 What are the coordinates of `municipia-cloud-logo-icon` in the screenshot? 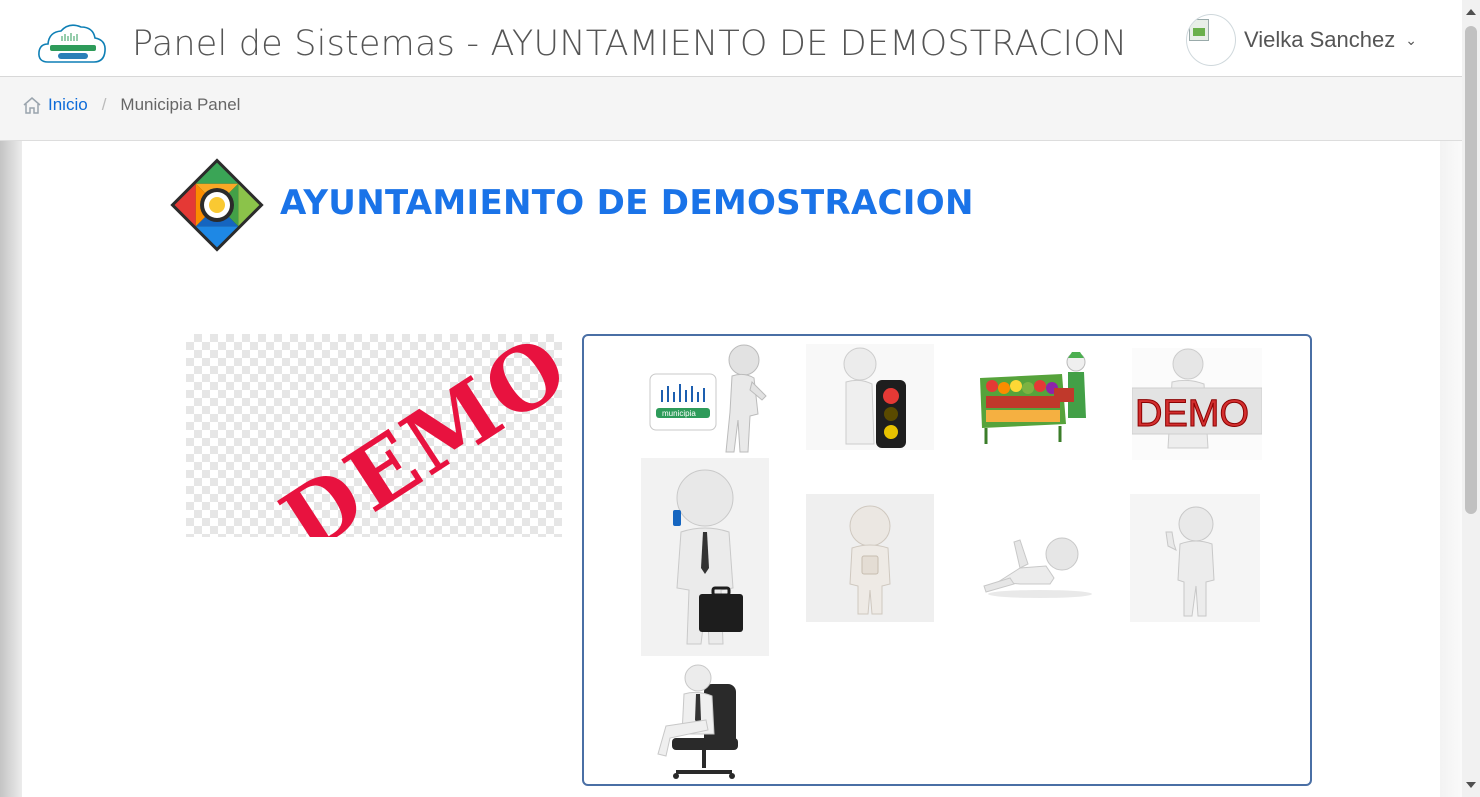 It's located at (72, 45).